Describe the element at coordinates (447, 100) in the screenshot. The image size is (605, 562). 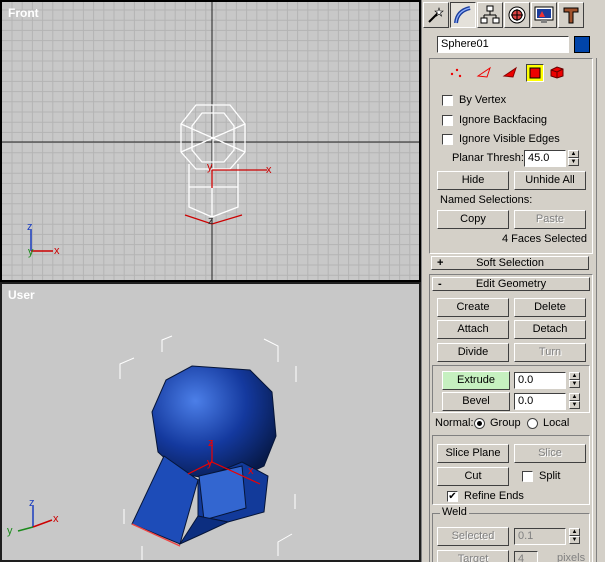
I see `by-vertex-checkbox` at that location.